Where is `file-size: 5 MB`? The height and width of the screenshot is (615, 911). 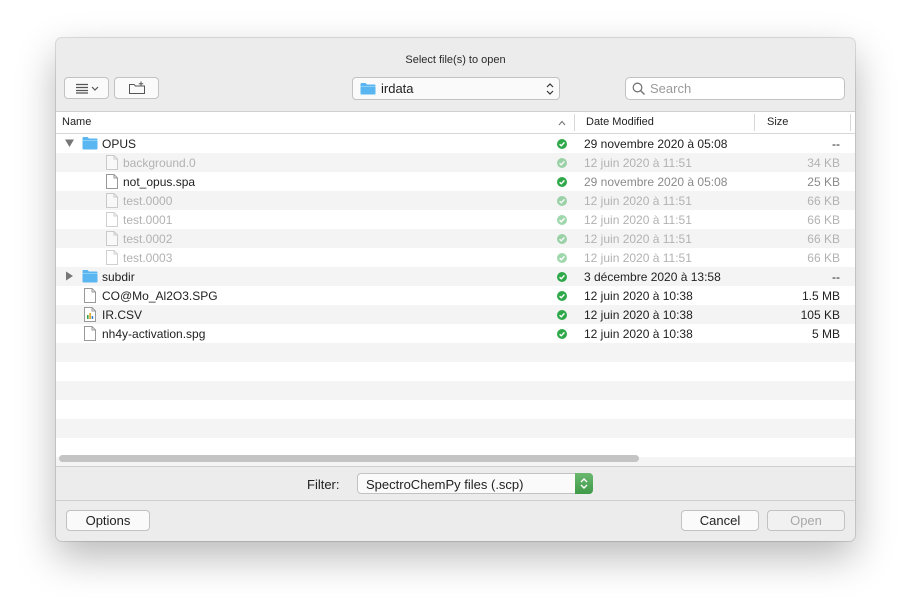
file-size: 5 MB is located at coordinates (825, 334).